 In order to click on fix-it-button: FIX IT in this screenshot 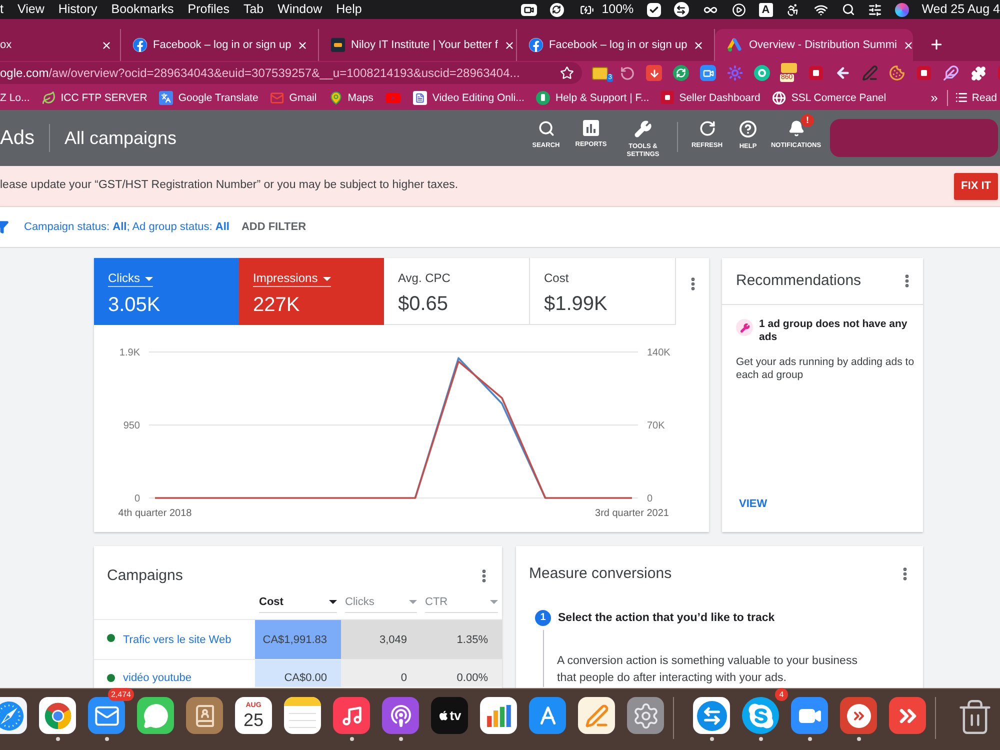, I will do `click(976, 186)`.